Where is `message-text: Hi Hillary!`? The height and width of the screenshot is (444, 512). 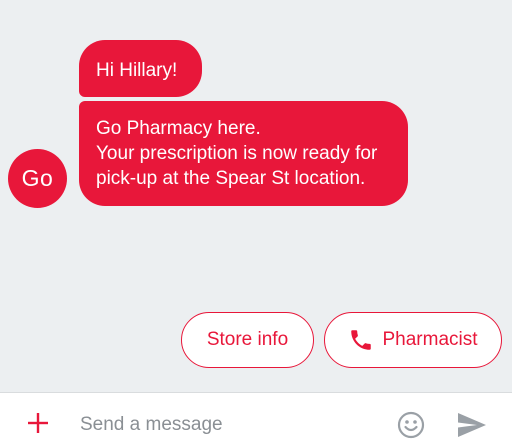
message-text: Hi Hillary! is located at coordinates (137, 70).